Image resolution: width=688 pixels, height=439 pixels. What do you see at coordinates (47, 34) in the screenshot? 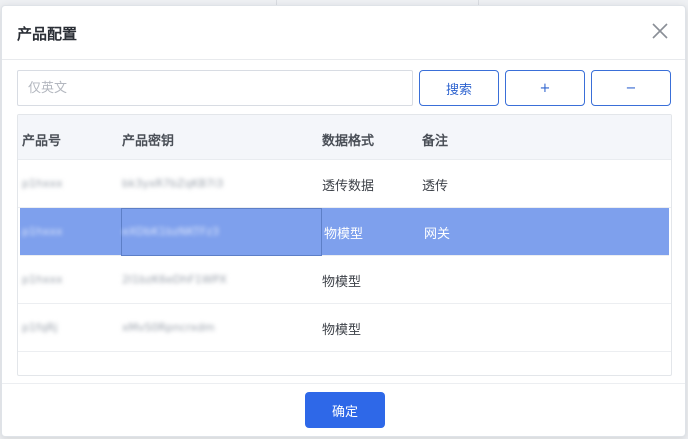
I see `dialog-title: 产品配置` at bounding box center [47, 34].